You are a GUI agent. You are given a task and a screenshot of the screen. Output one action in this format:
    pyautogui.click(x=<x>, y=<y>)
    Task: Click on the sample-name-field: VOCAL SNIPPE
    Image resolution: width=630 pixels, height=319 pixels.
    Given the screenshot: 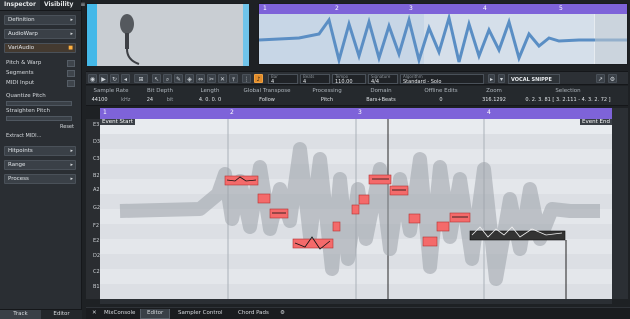 What is the action you would take?
    pyautogui.click(x=534, y=79)
    